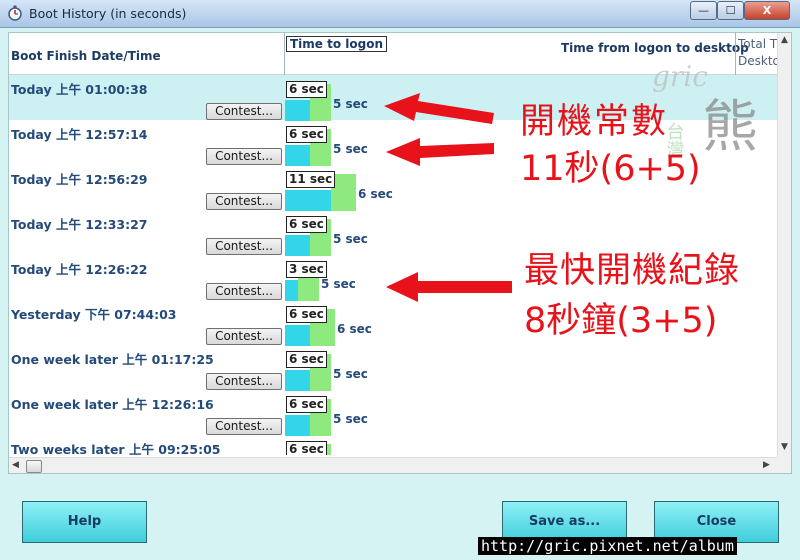 This screenshot has width=800, height=560. Describe the element at coordinates (655, 48) in the screenshot. I see `column-header-desktop: Time from logon to desktop` at that location.